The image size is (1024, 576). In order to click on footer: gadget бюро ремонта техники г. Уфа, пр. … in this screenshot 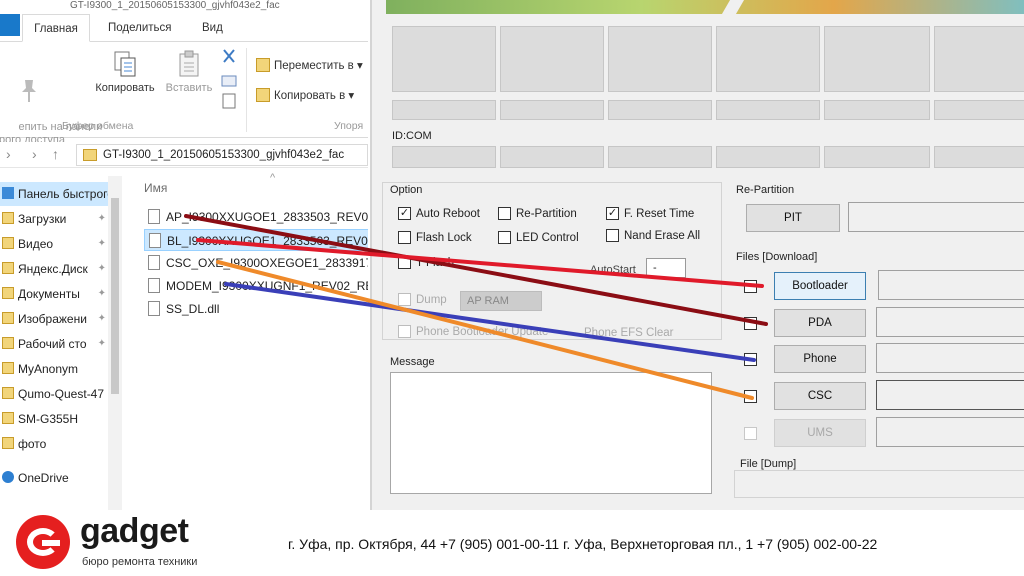, I will do `click(512, 543)`.